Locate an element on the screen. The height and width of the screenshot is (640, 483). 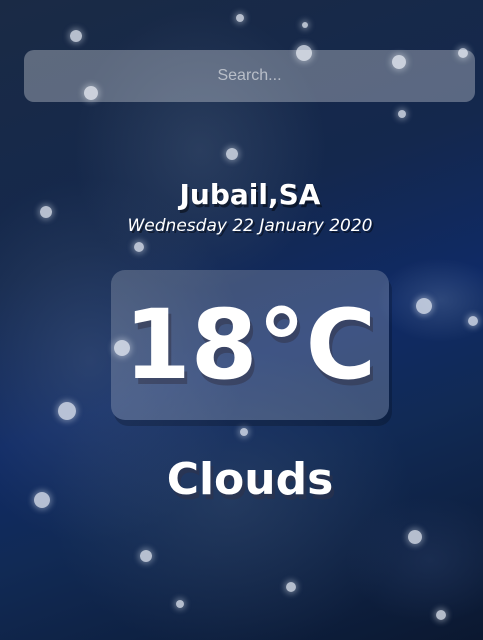
weather-condition: Clouds is located at coordinates (250, 479).